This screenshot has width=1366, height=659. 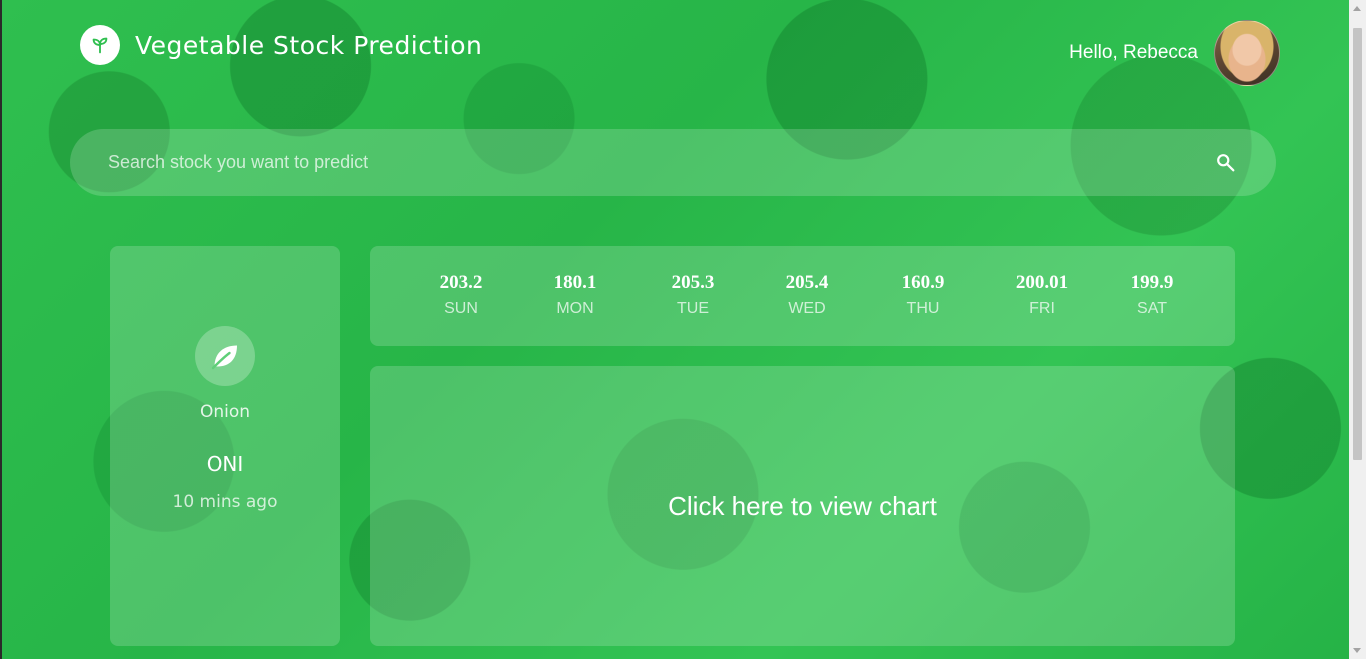 What do you see at coordinates (1247, 53) in the screenshot?
I see `avatar` at bounding box center [1247, 53].